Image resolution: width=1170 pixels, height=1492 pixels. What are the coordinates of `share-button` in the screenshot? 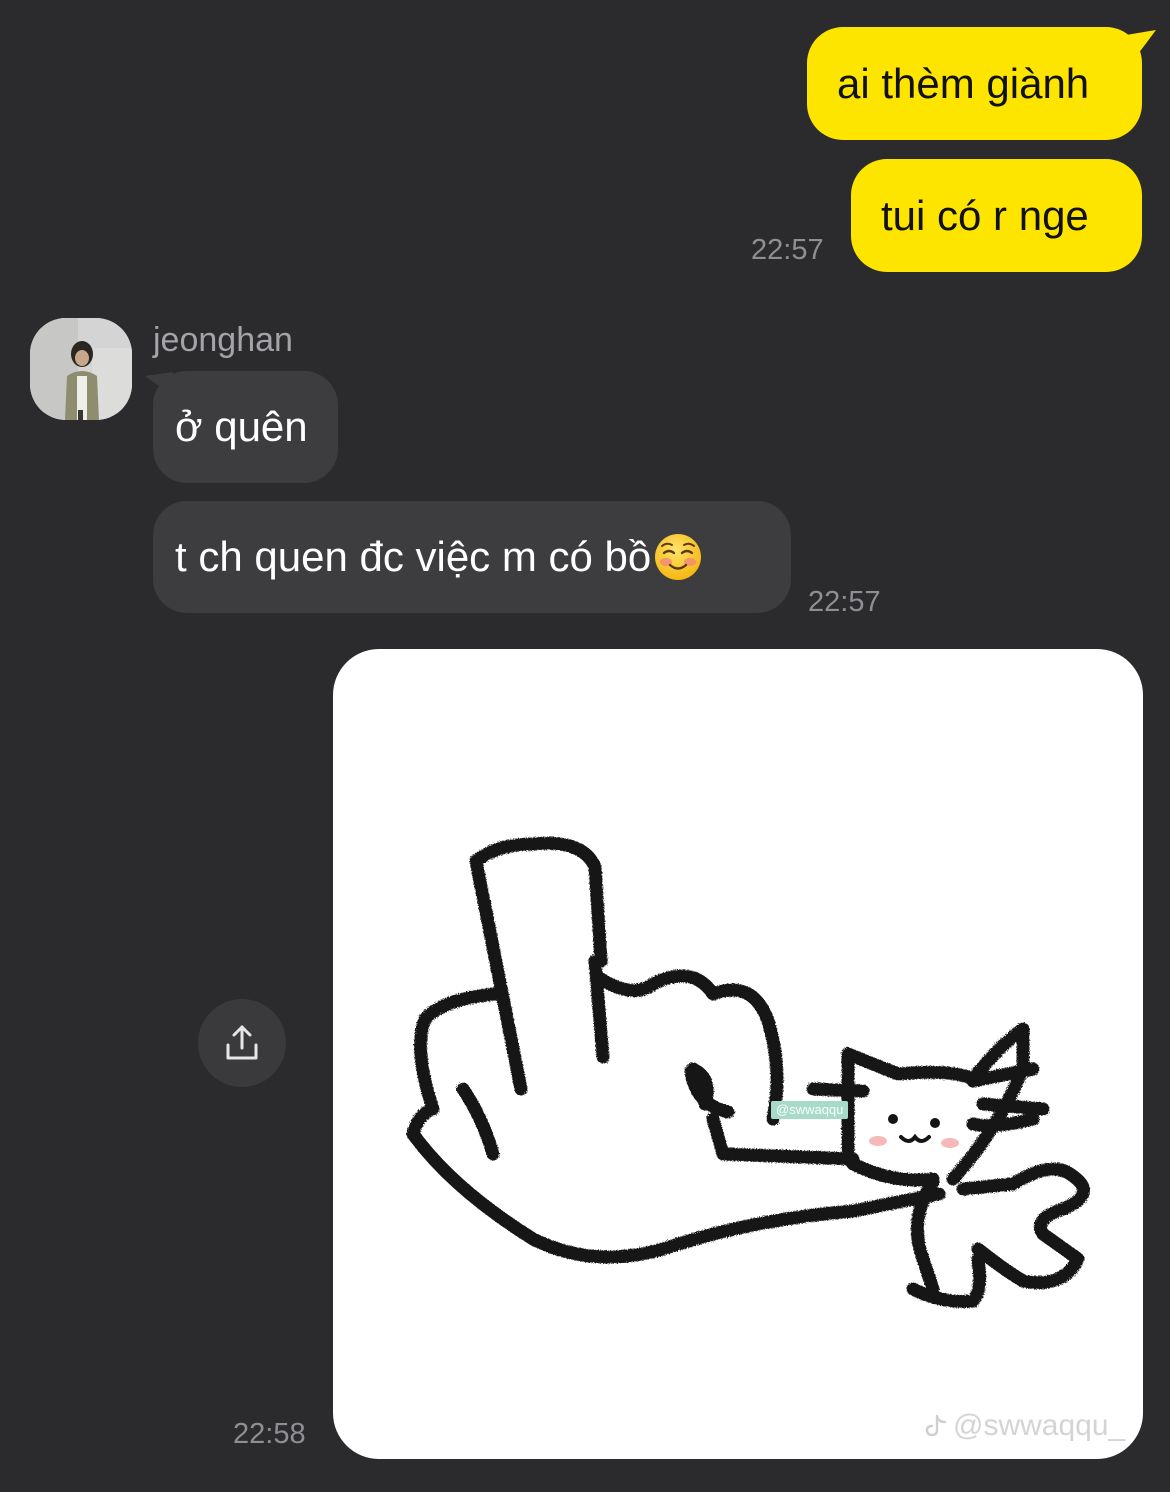 It's located at (242, 1043).